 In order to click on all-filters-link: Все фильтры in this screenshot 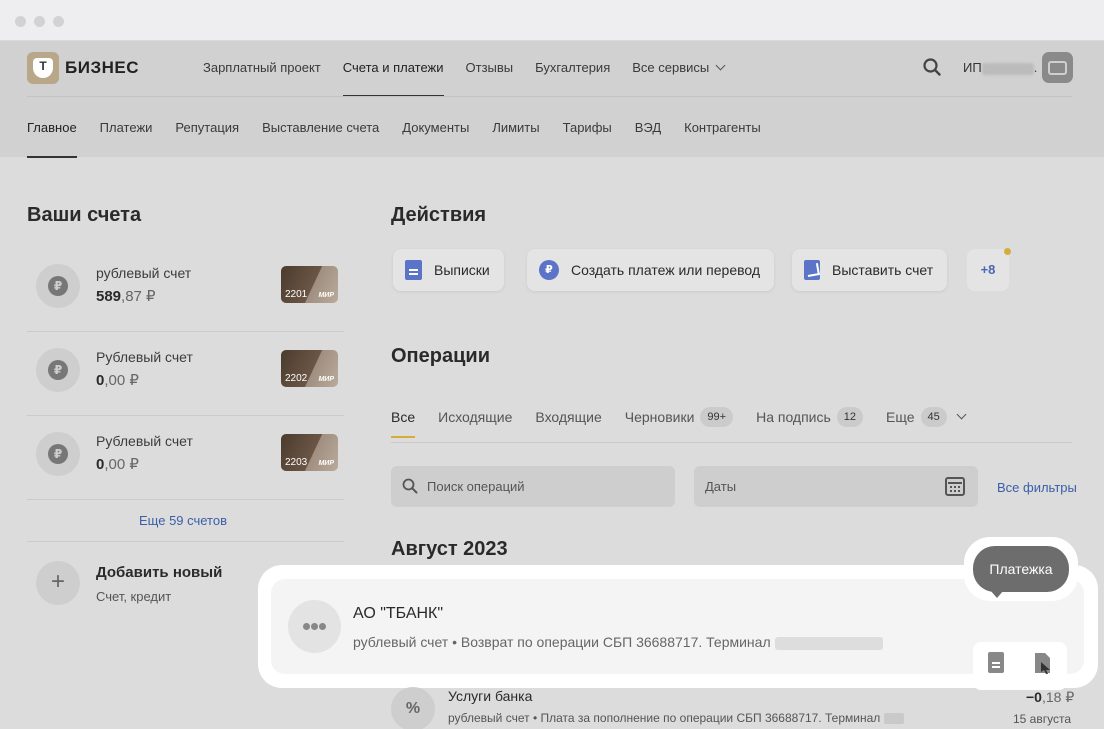, I will do `click(1037, 487)`.